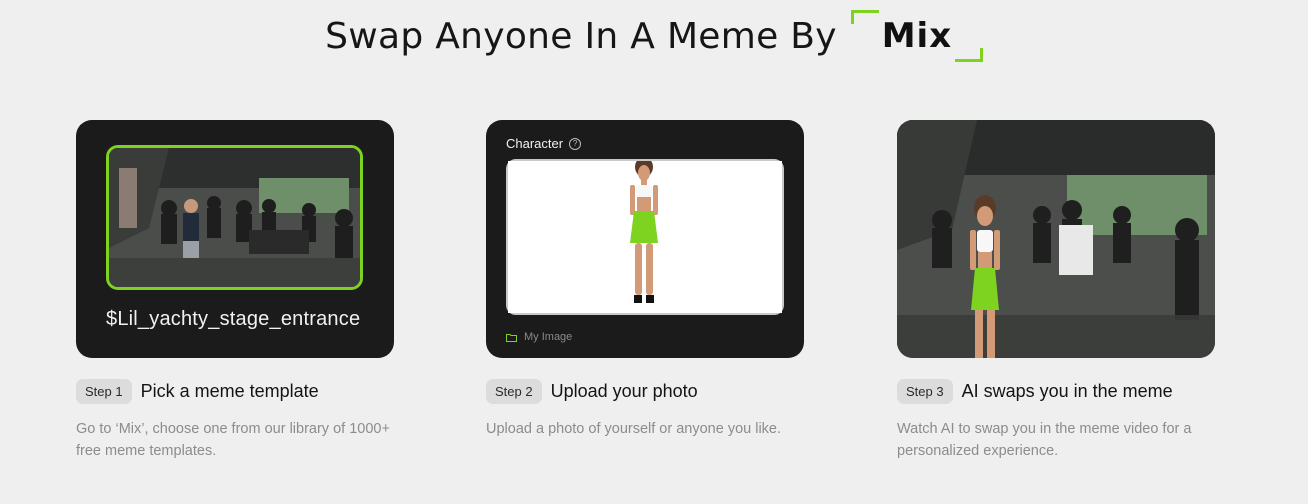 This screenshot has height=504, width=1308. I want to click on template-name: $Lil_yachty_stage_entrance, so click(233, 319).